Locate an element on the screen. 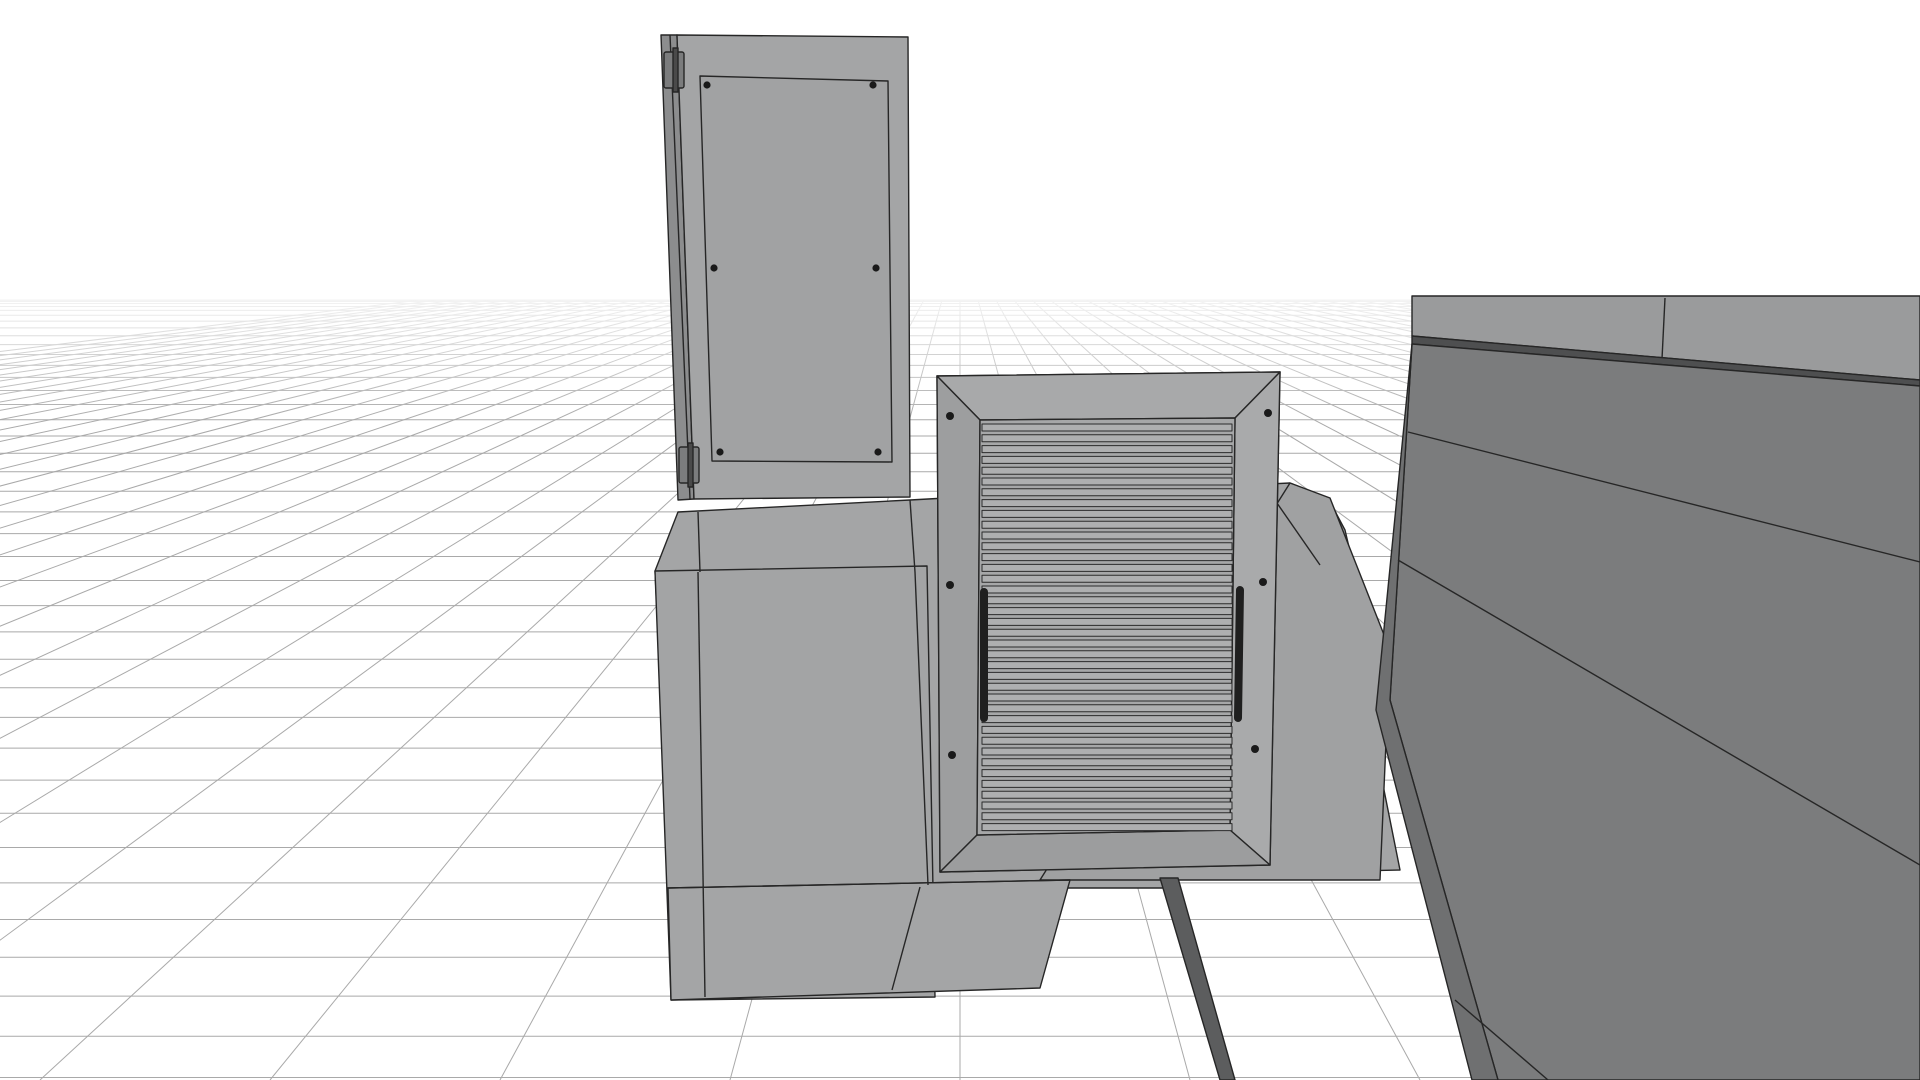  box-cutout-shadow is located at coordinates (1197, 978).